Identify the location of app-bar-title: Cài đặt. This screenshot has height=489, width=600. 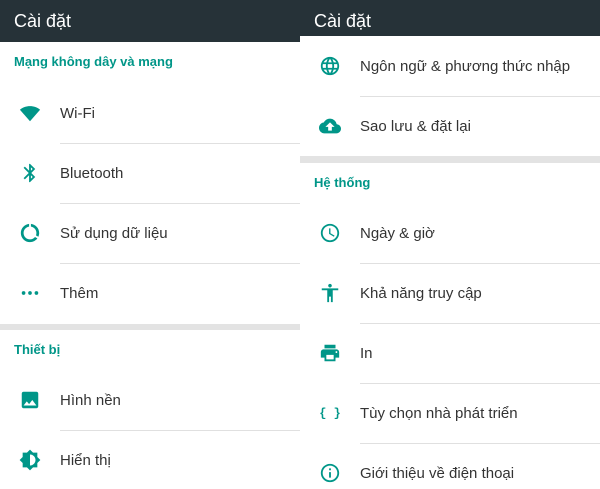
(150, 21).